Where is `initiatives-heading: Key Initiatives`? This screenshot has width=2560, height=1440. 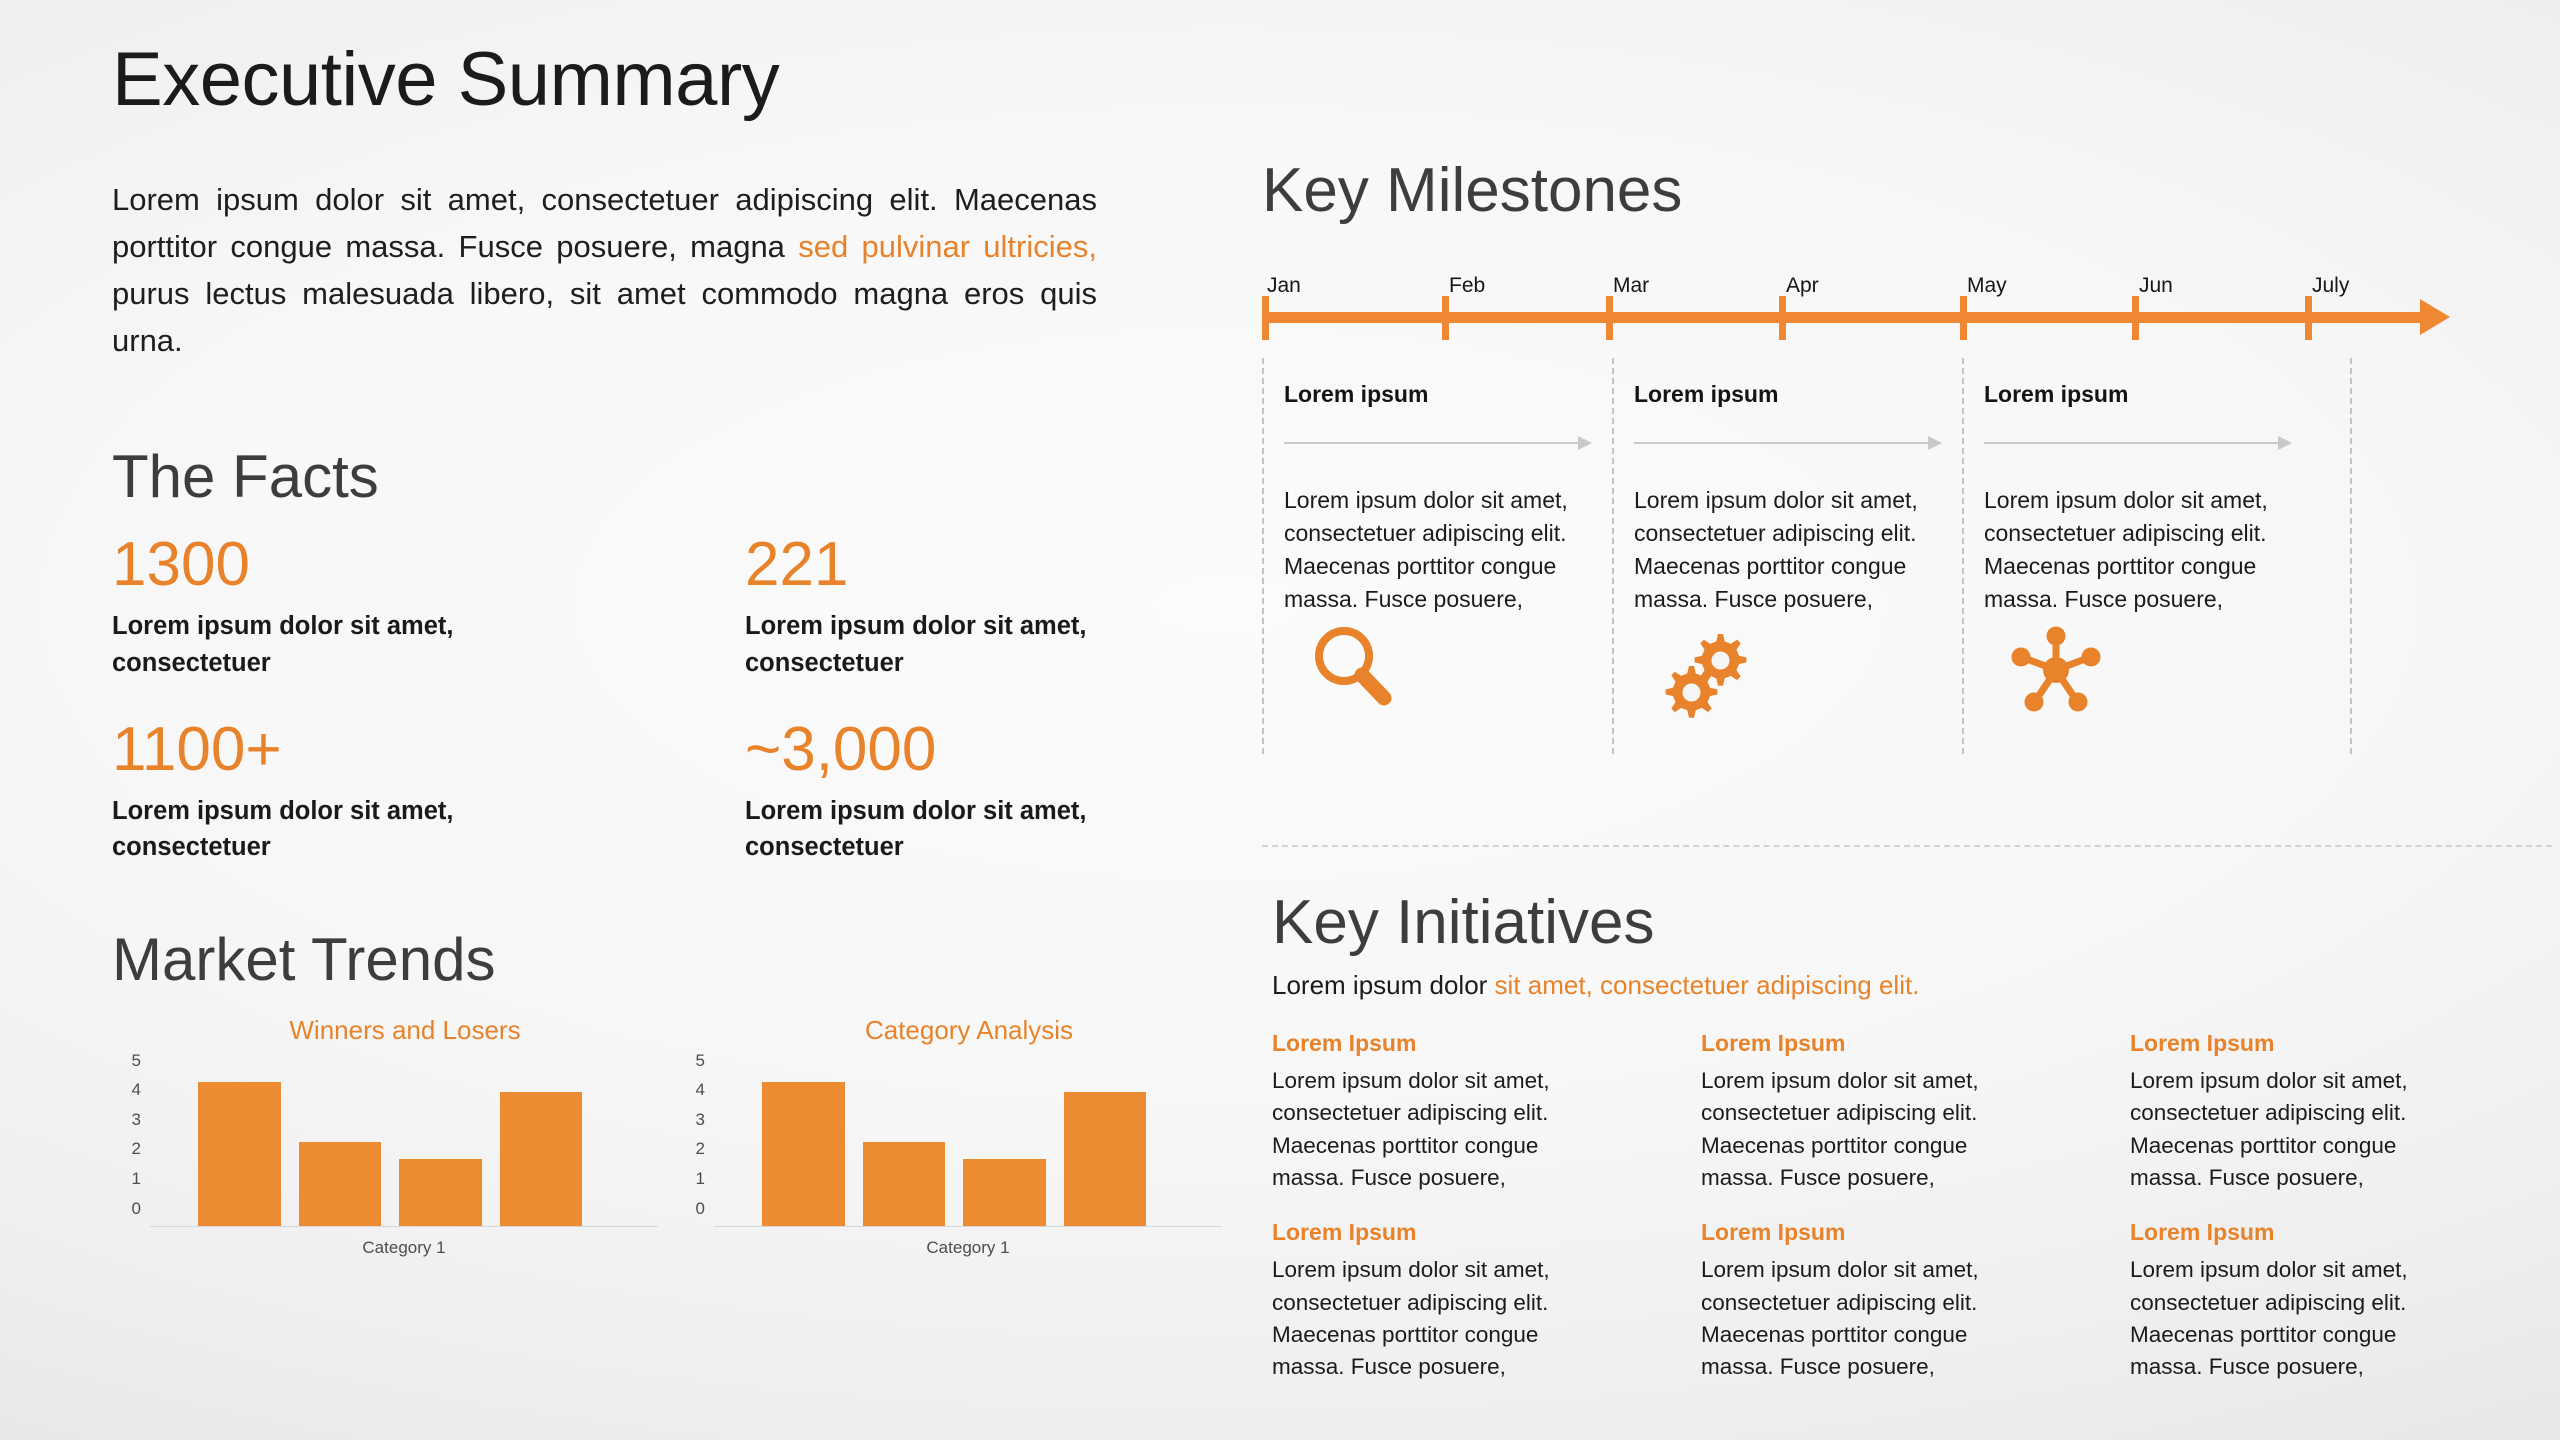 initiatives-heading: Key Initiatives is located at coordinates (1463, 922).